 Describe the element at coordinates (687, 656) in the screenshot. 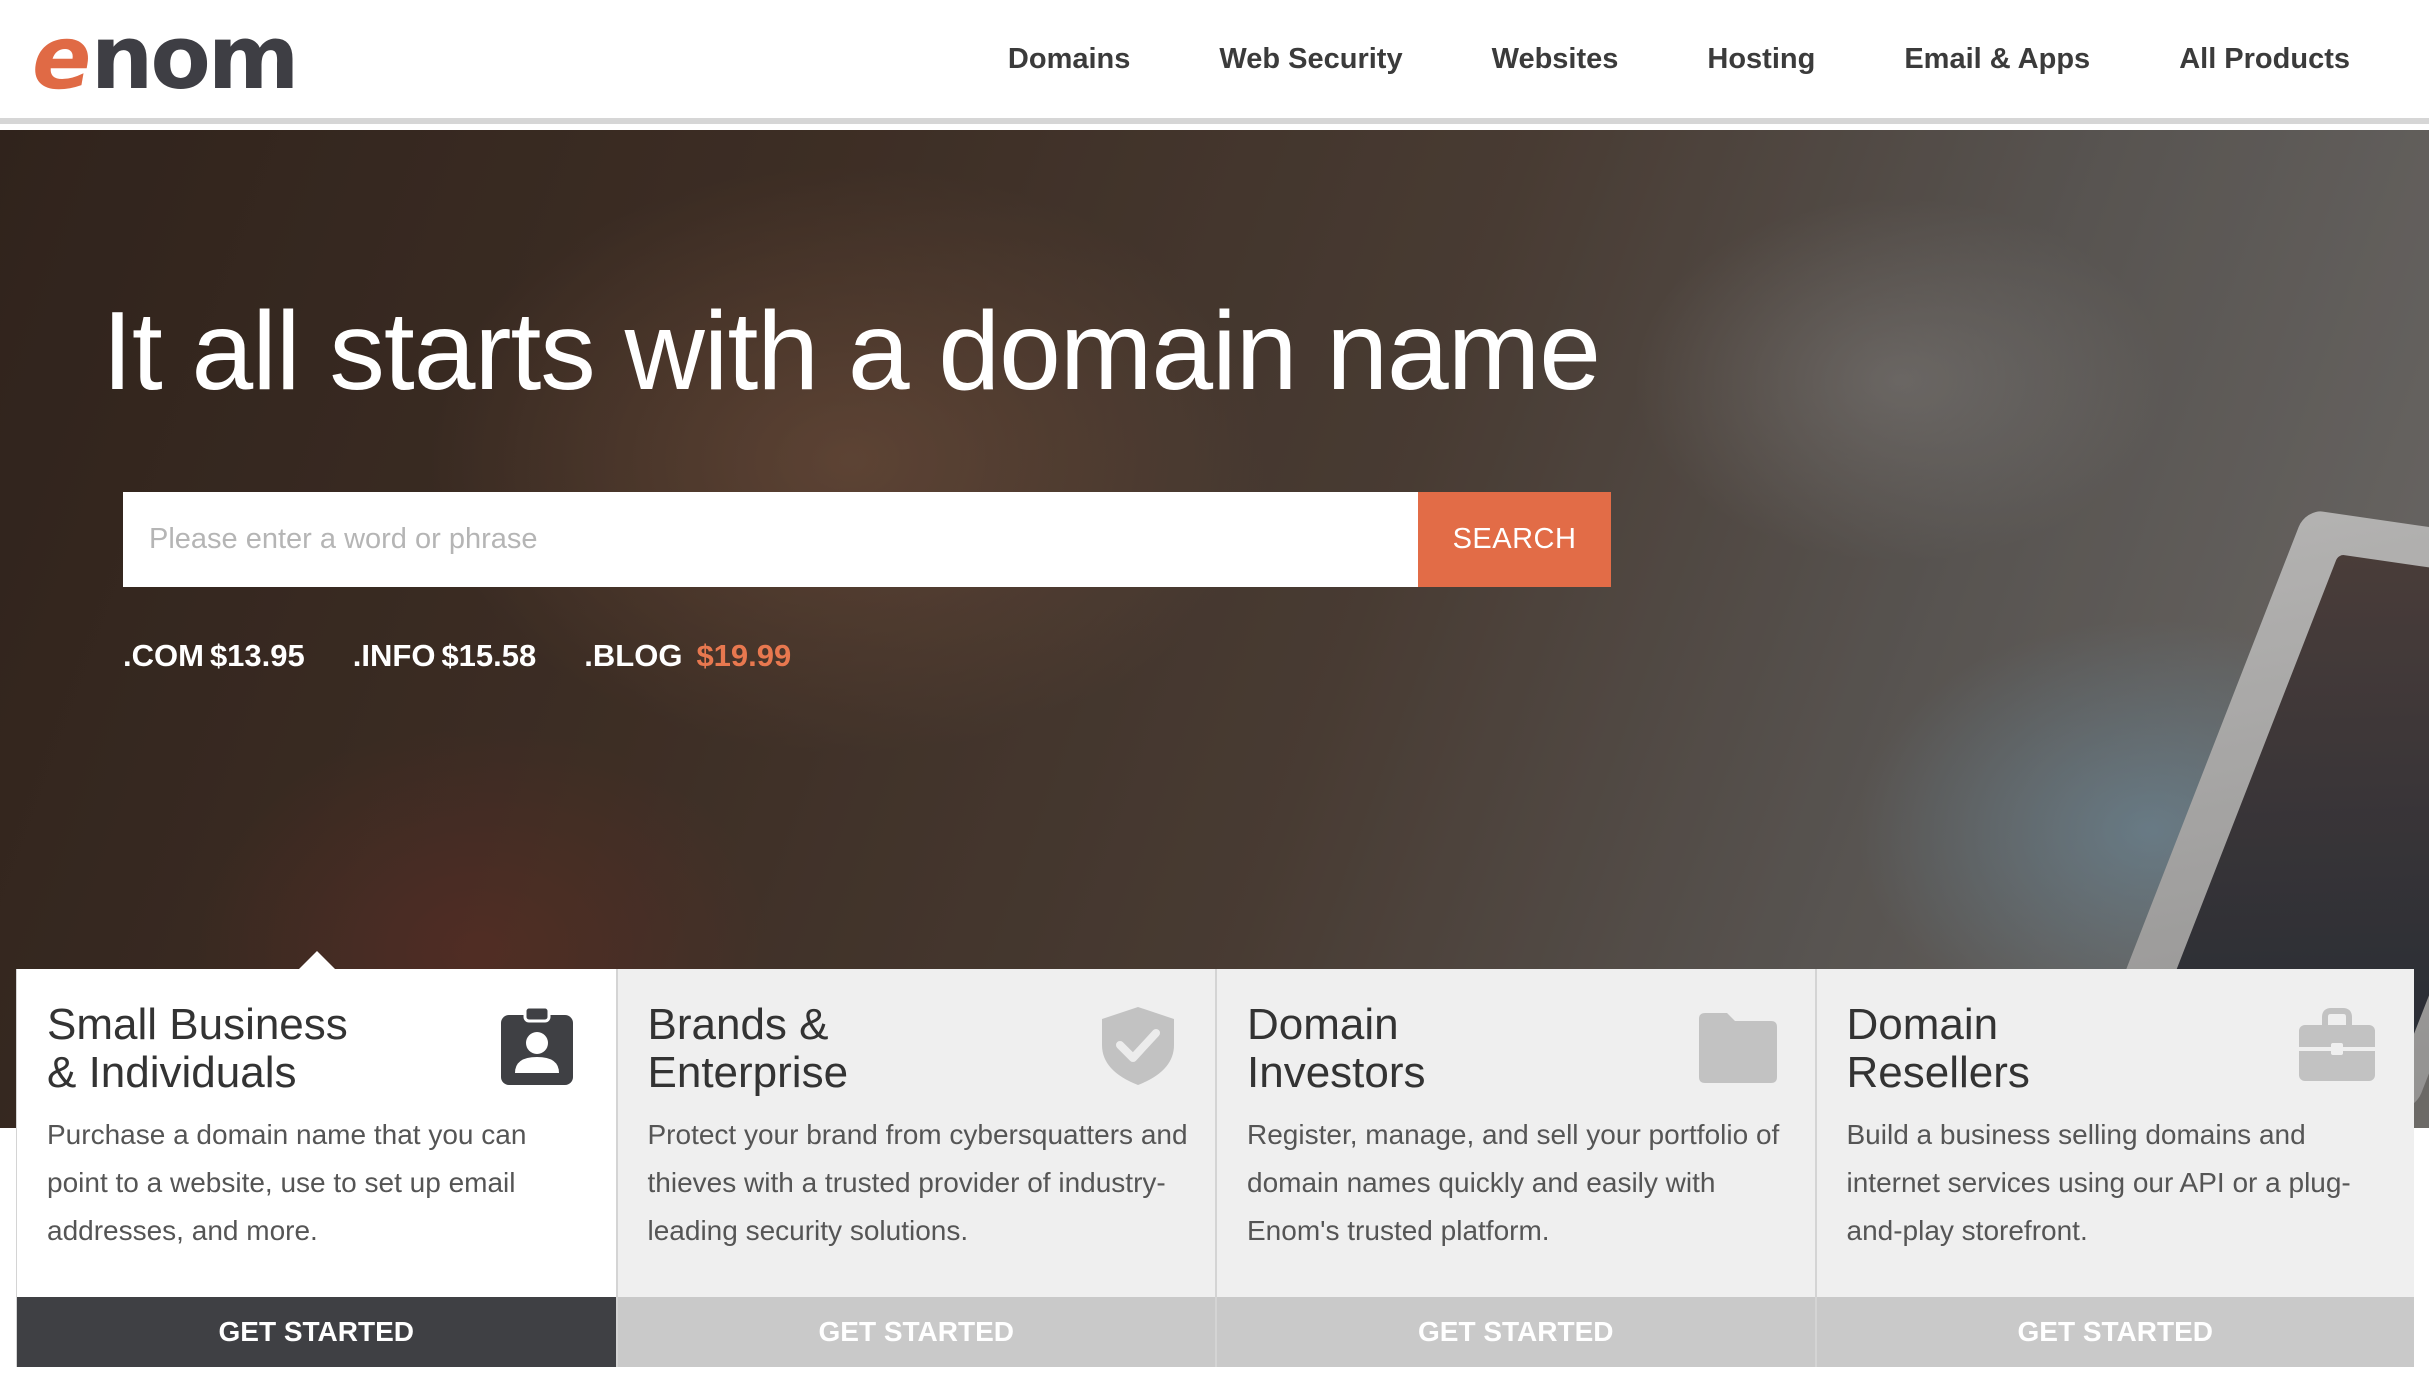

I see `price-blog: .BLOG $19.99` at that location.